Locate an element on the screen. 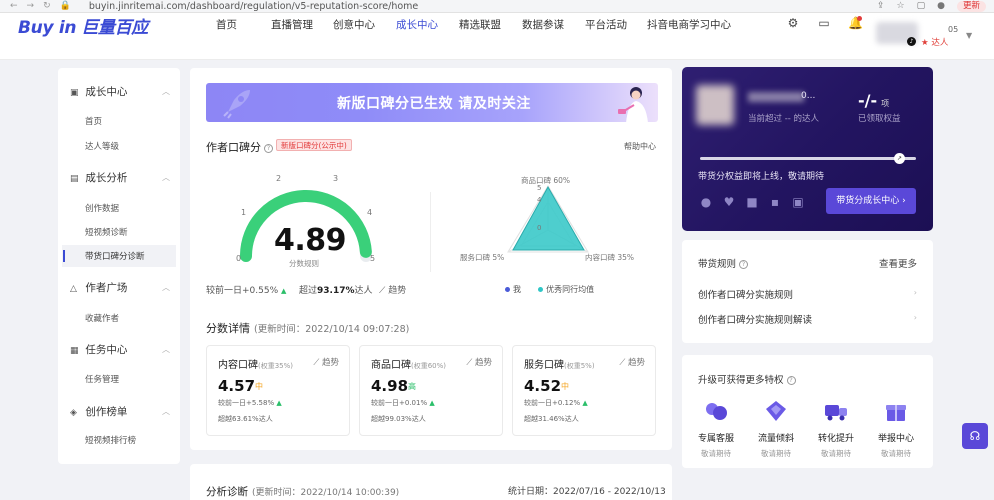  logo: Buy in 巨量百应 is located at coordinates (83, 25).